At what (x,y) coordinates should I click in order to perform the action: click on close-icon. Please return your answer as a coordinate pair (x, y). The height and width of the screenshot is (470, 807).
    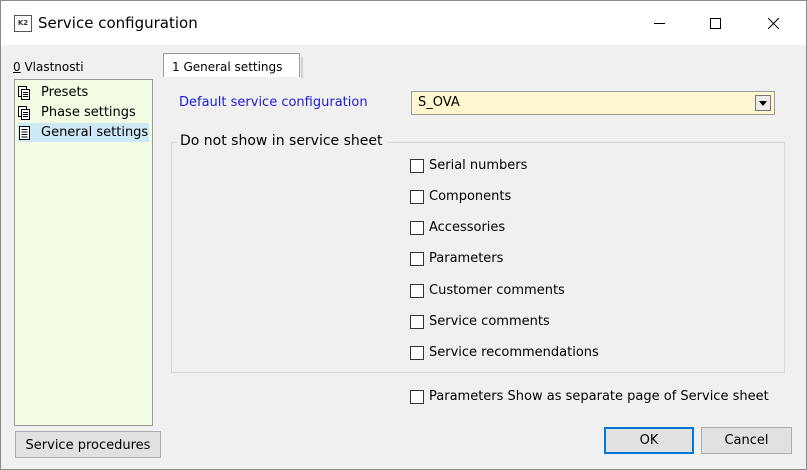
    Looking at the image, I should click on (773, 23).